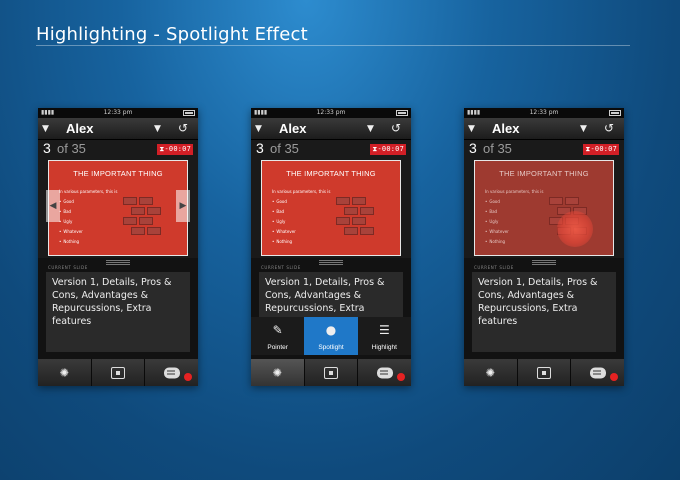  I want to click on tool-label: Pointer, so click(277, 347).